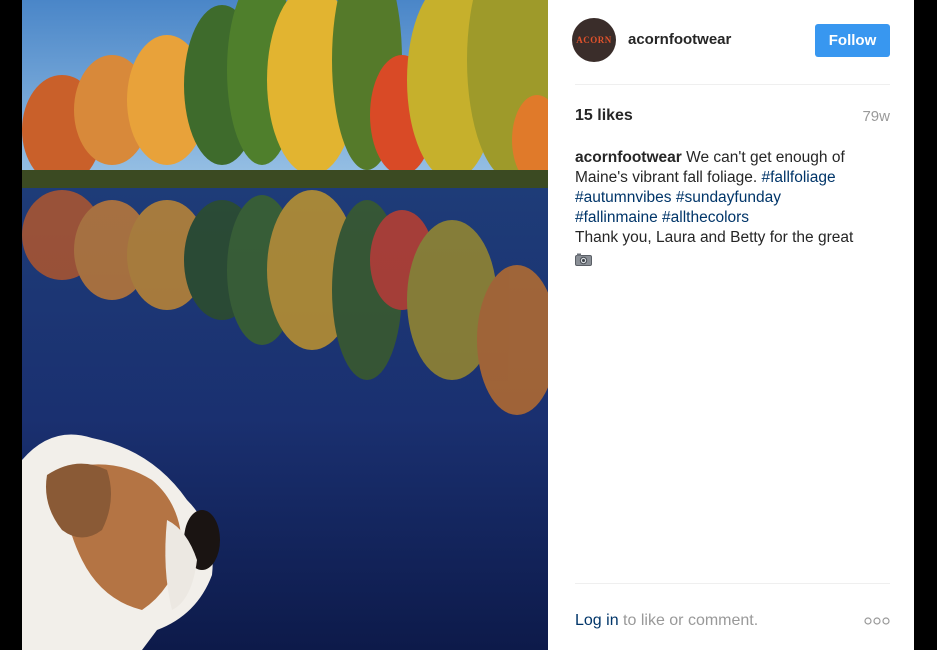  Describe the element at coordinates (876, 116) in the screenshot. I see `post-age: 79w` at that location.